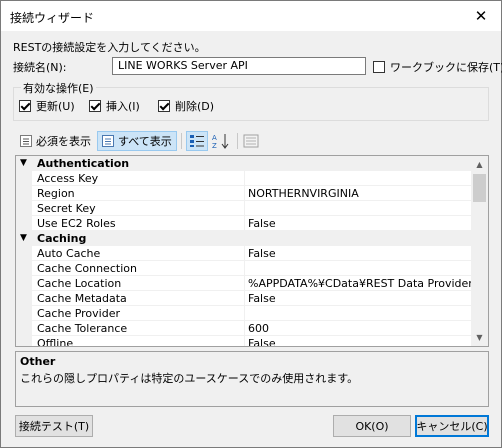 This screenshot has width=502, height=448. I want to click on property-name: Cache Metadata, so click(82, 298).